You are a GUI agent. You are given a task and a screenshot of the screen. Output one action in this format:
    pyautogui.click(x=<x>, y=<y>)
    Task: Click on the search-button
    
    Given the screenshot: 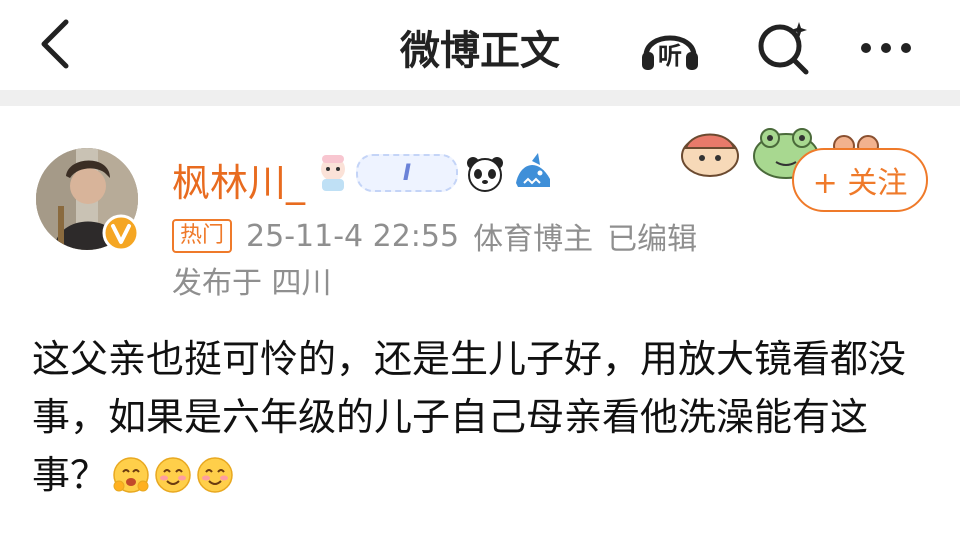 What is the action you would take?
    pyautogui.click(x=784, y=46)
    